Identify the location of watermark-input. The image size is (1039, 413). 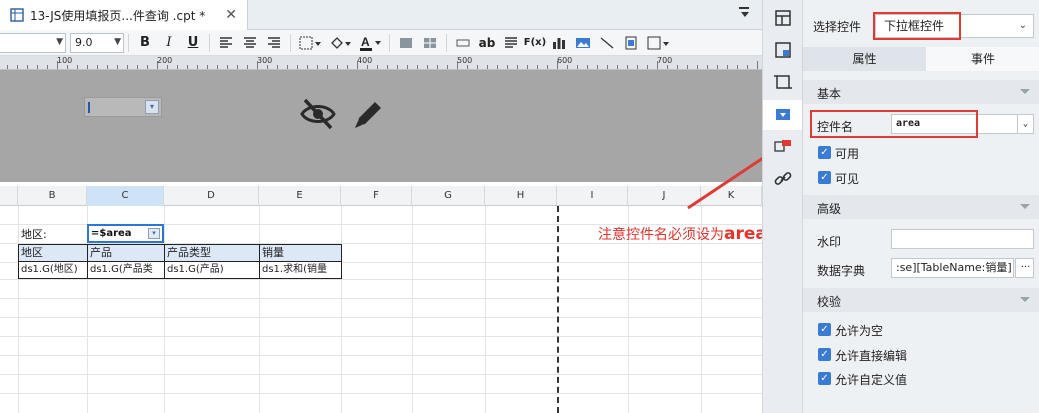
(962, 239).